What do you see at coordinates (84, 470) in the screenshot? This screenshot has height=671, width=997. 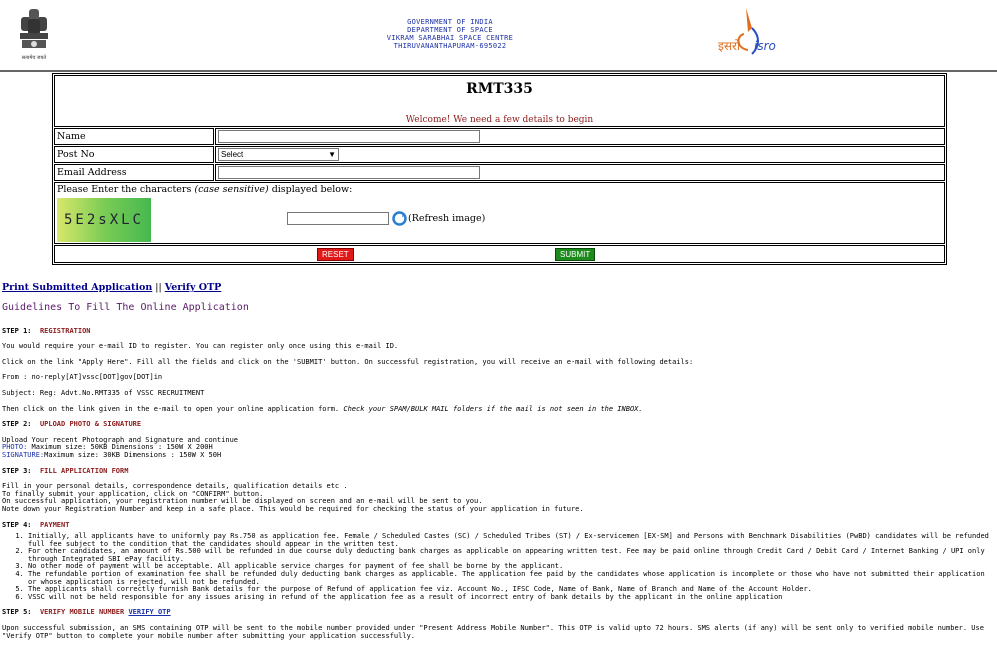 I see `step-3-title: FILL APPLICATION FORM` at bounding box center [84, 470].